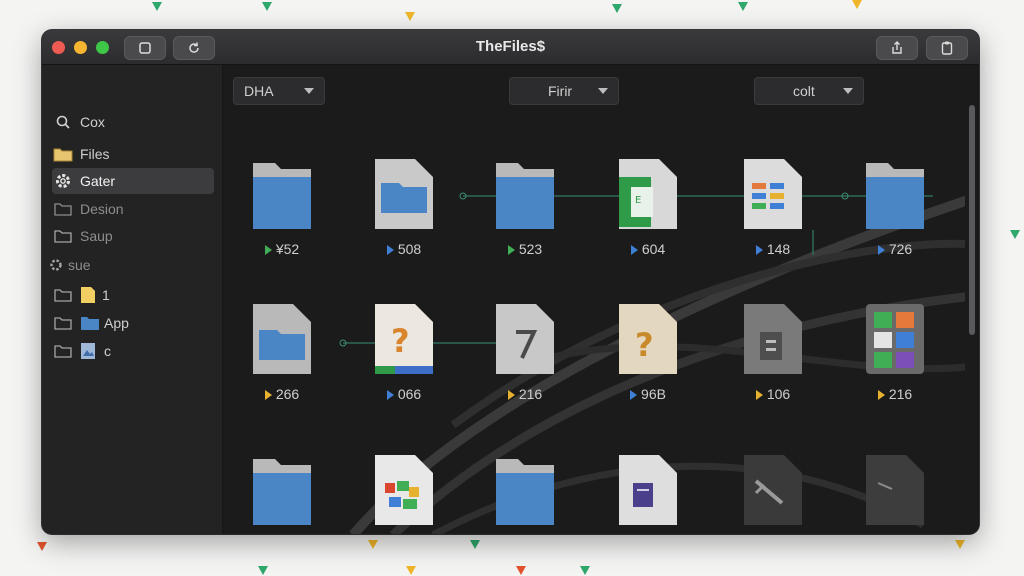 The height and width of the screenshot is (576, 1024). What do you see at coordinates (133, 181) in the screenshot?
I see `sidebar-item-gater: Gater` at bounding box center [133, 181].